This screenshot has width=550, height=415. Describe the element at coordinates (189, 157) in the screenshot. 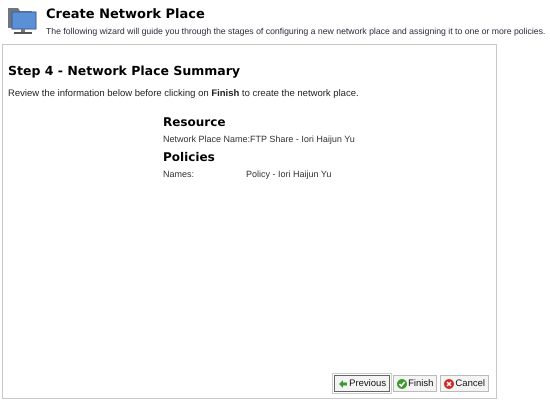

I see `section-heading: Policies` at that location.